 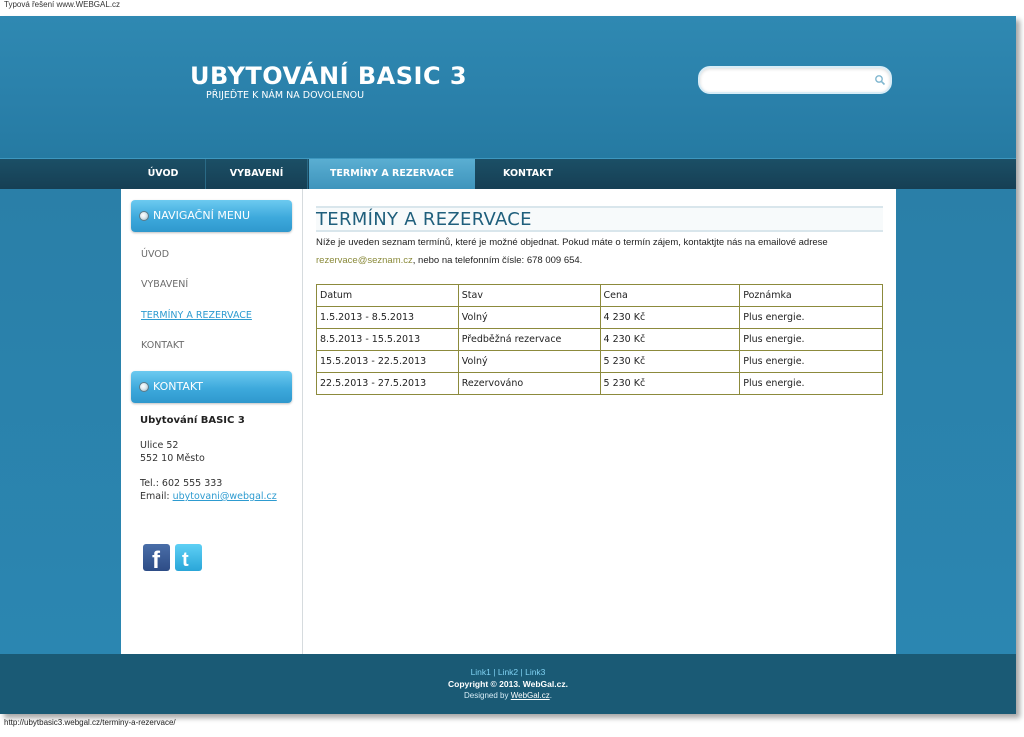 I want to click on svg-text: f, so click(x=156, y=559).